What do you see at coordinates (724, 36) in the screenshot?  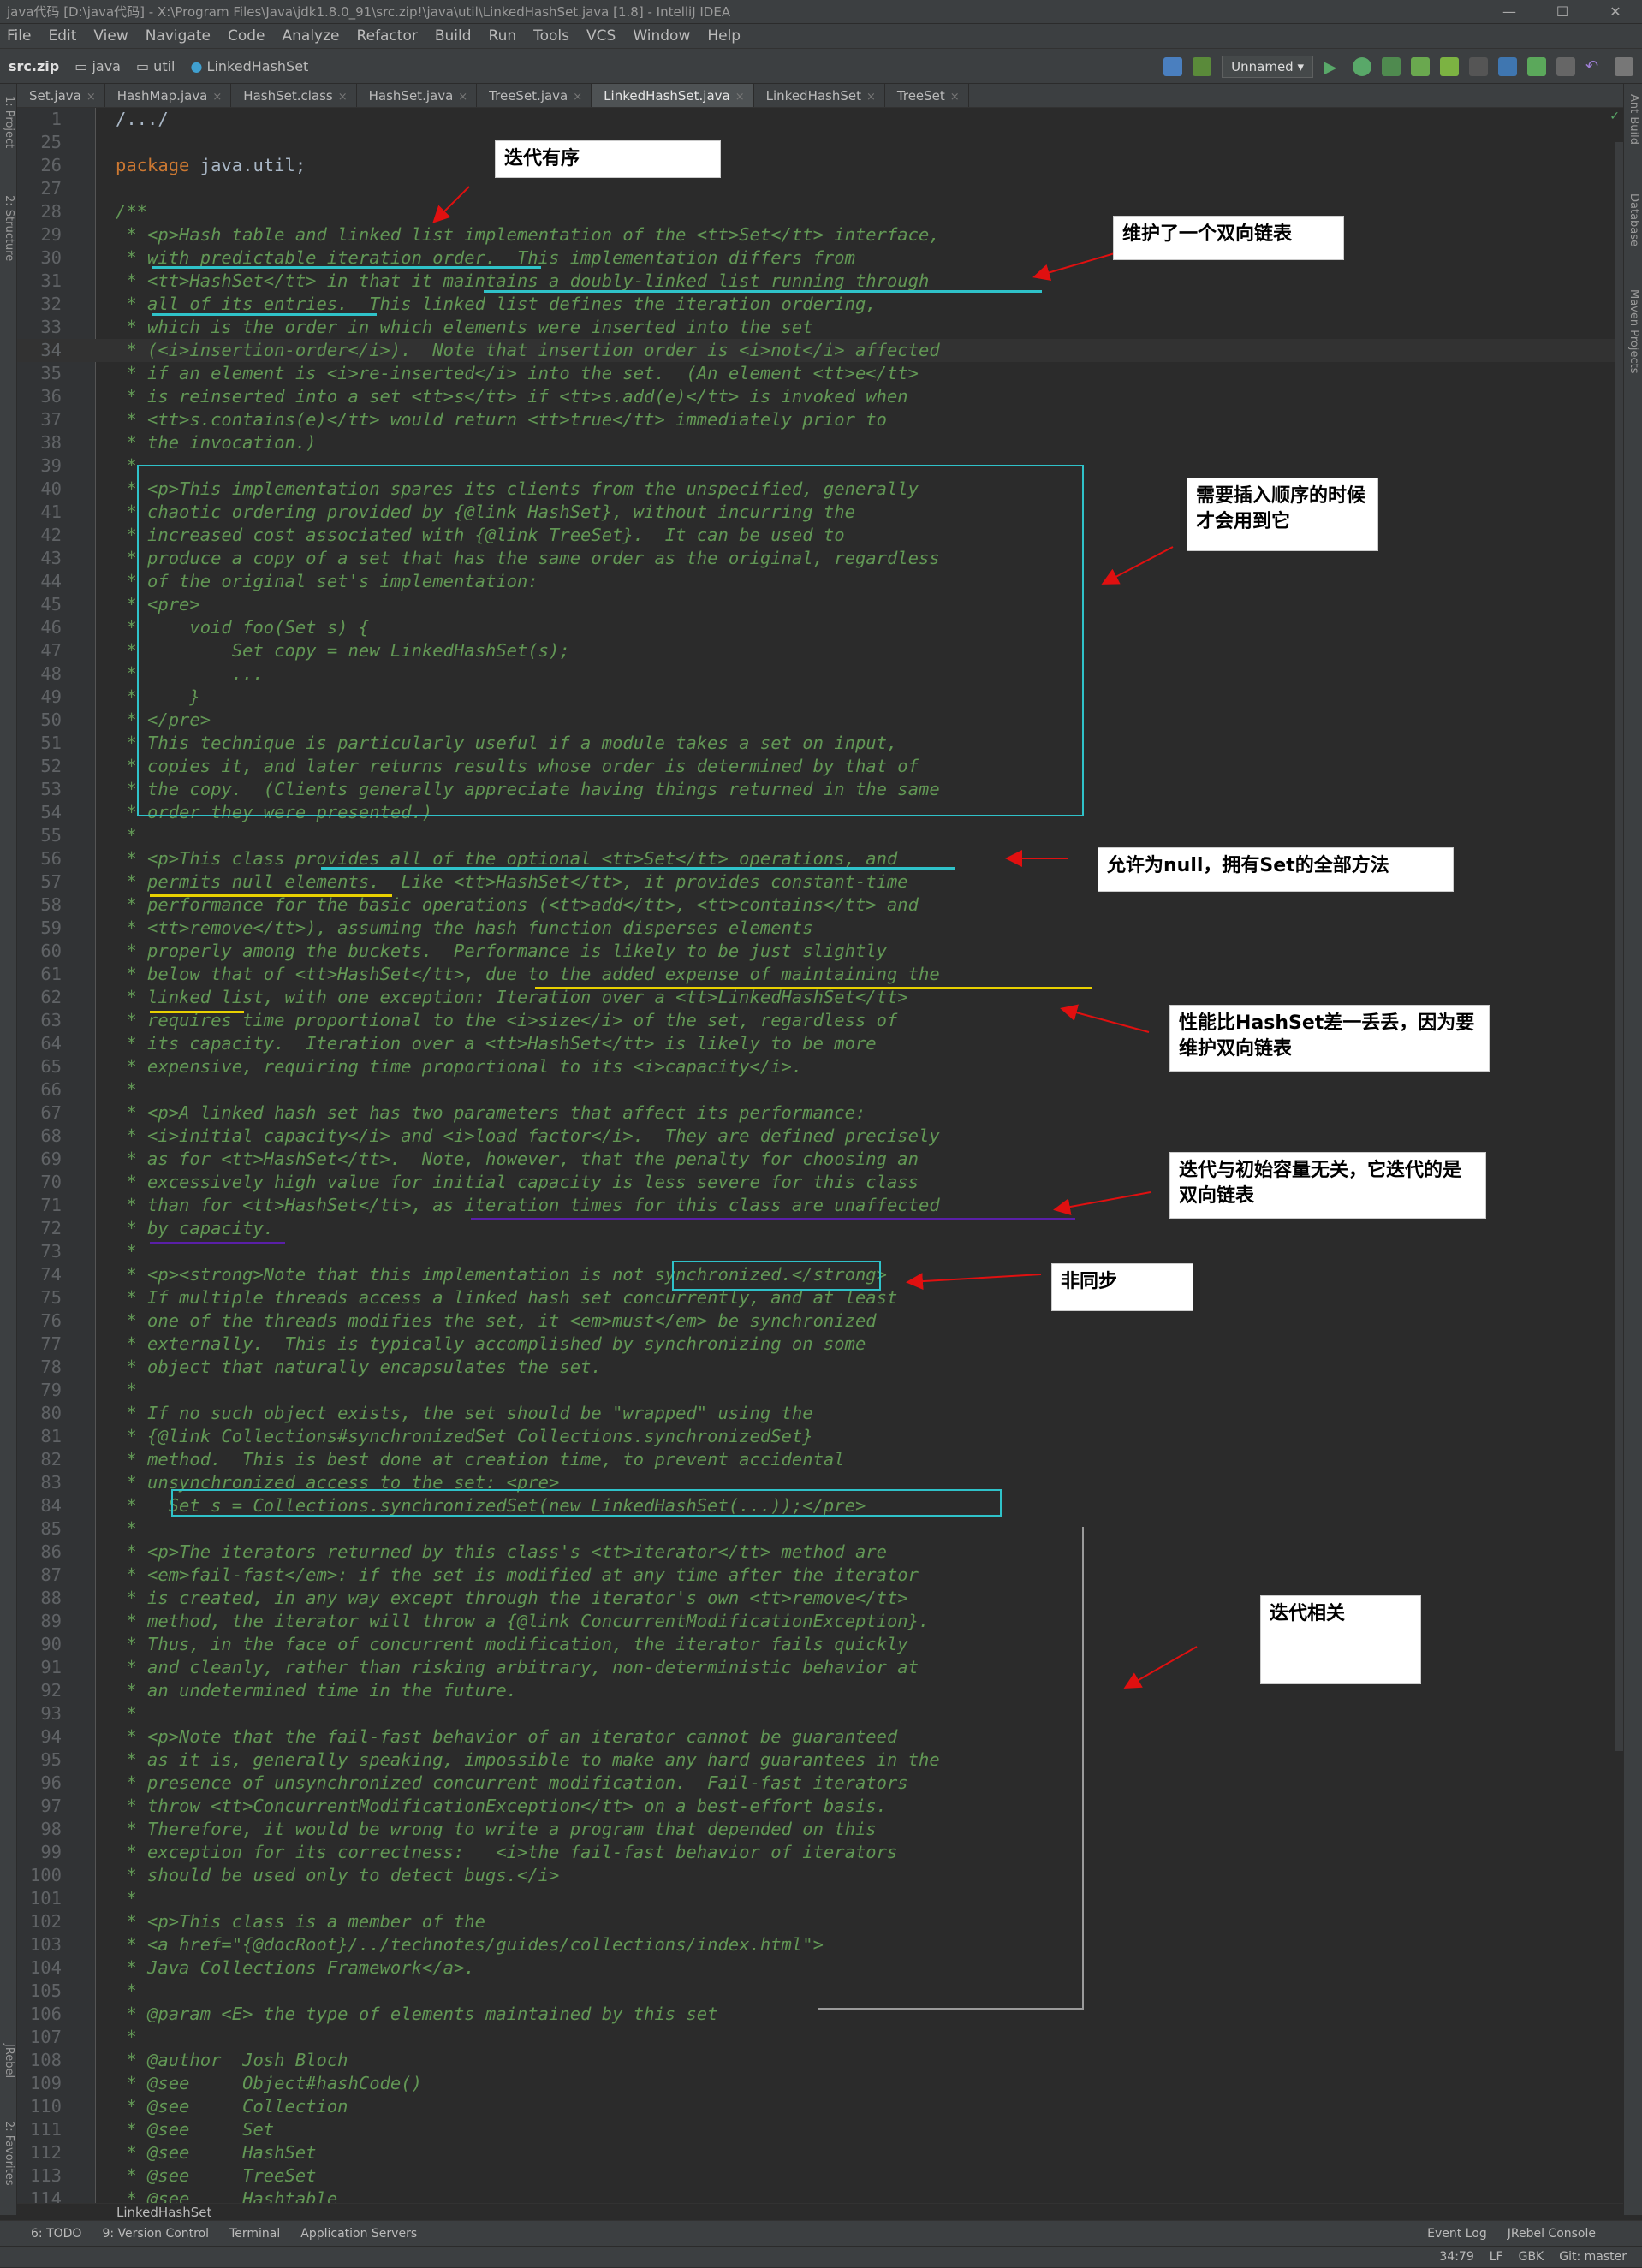 I see `menu-help: Help` at bounding box center [724, 36].